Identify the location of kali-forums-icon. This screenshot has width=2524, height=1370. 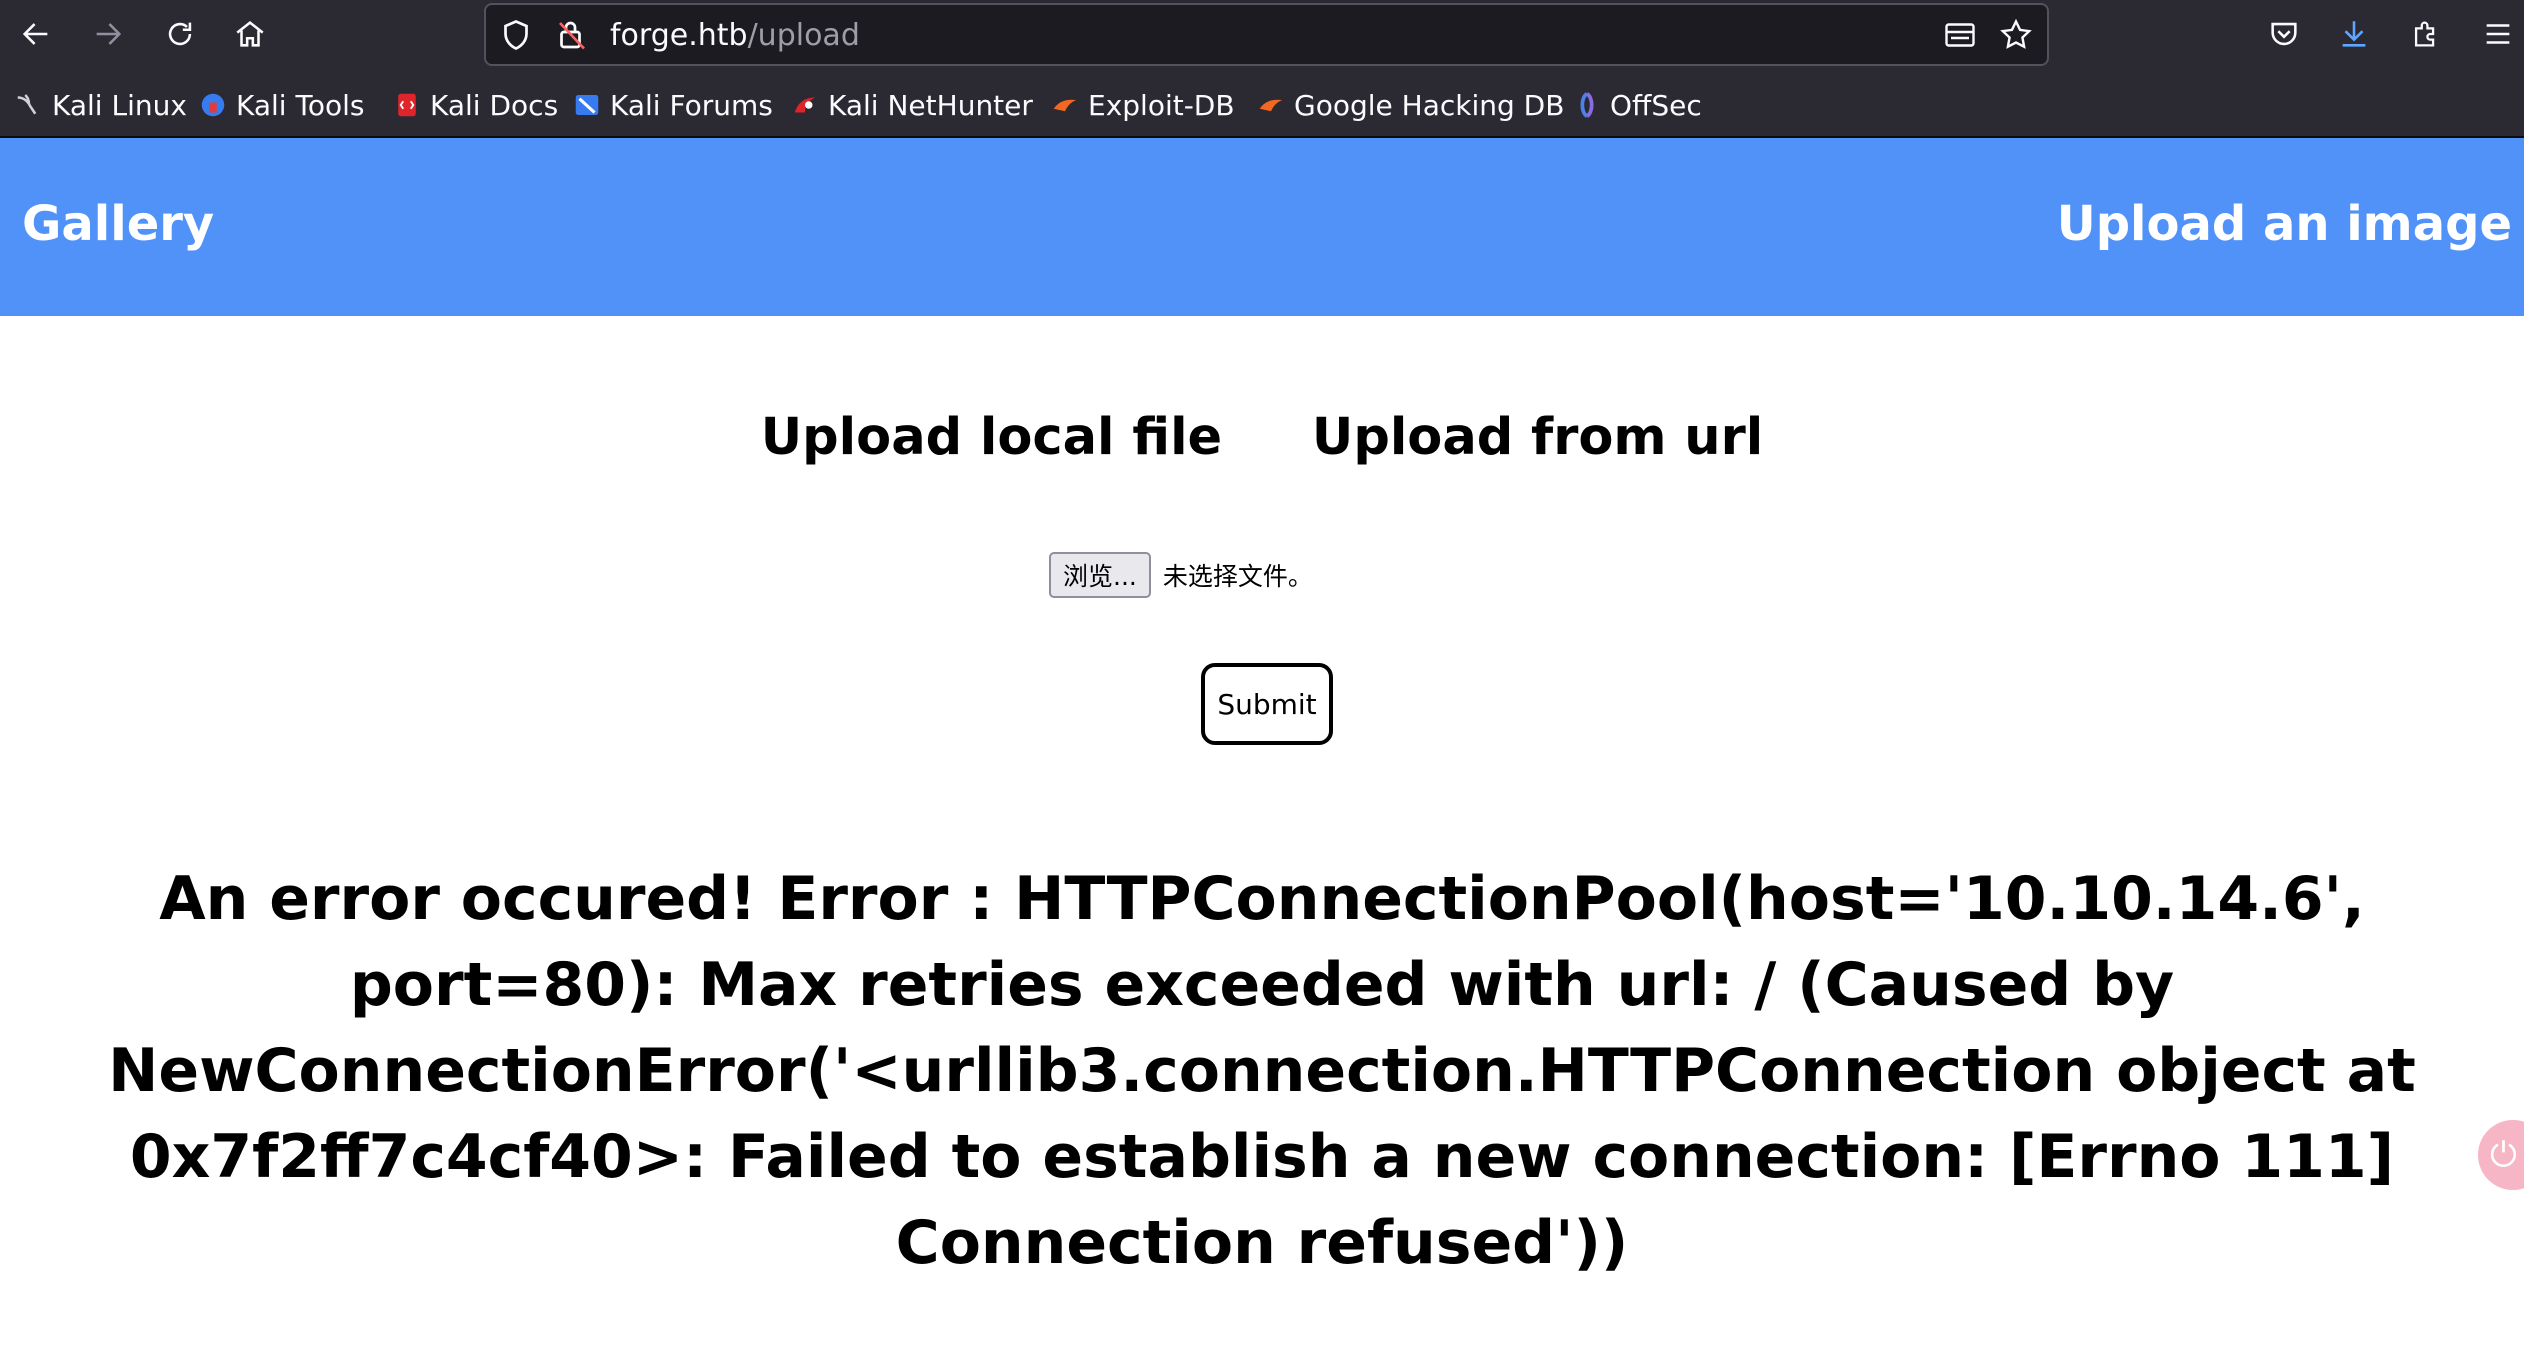
(587, 105).